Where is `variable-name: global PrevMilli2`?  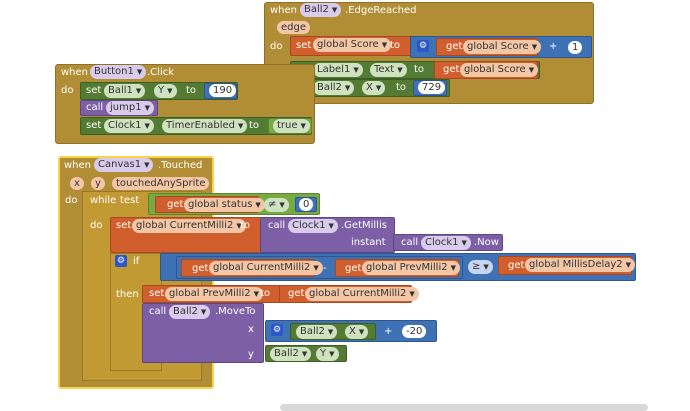
variable-name: global PrevMilli2 is located at coordinates (210, 293).